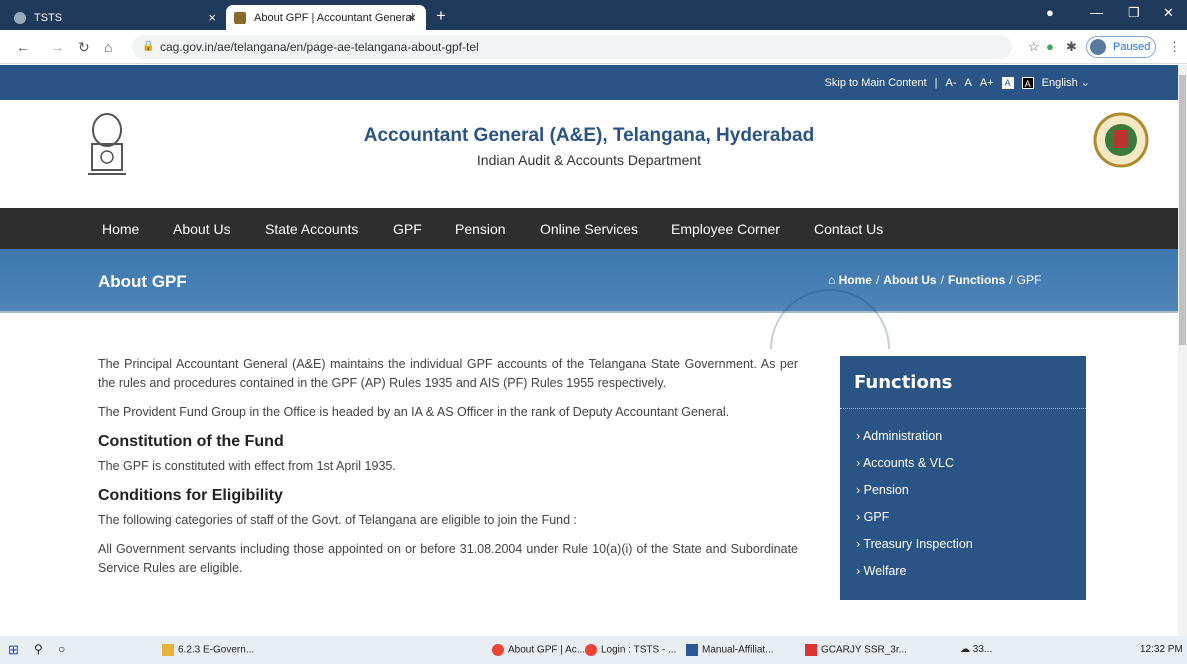 The height and width of the screenshot is (664, 1187). What do you see at coordinates (1161, 649) in the screenshot?
I see `taskbar-clock: 12:32 PM` at bounding box center [1161, 649].